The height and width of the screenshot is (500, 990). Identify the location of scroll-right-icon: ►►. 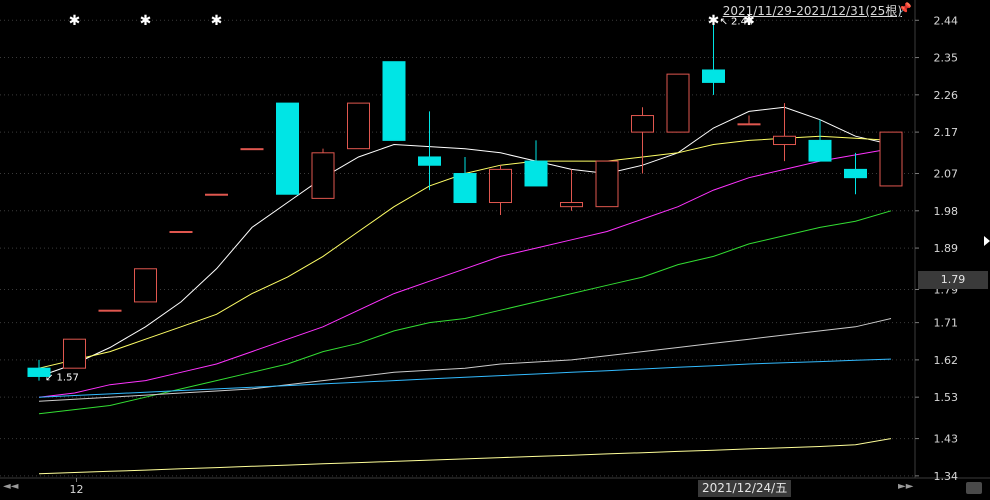
(905, 486).